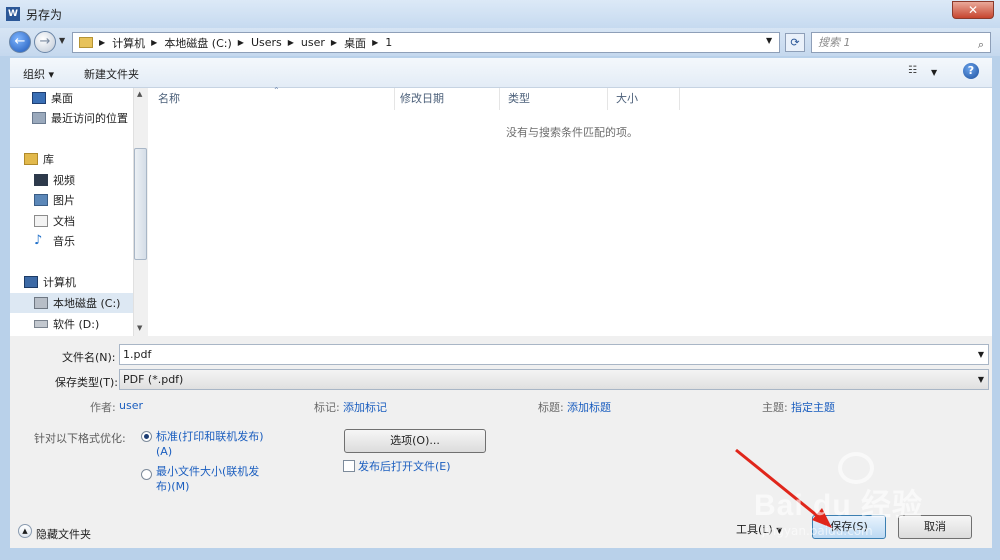 The image size is (1000, 560). I want to click on optimize-standard-label: 标准(打印和联机发布) (A), so click(210, 444).